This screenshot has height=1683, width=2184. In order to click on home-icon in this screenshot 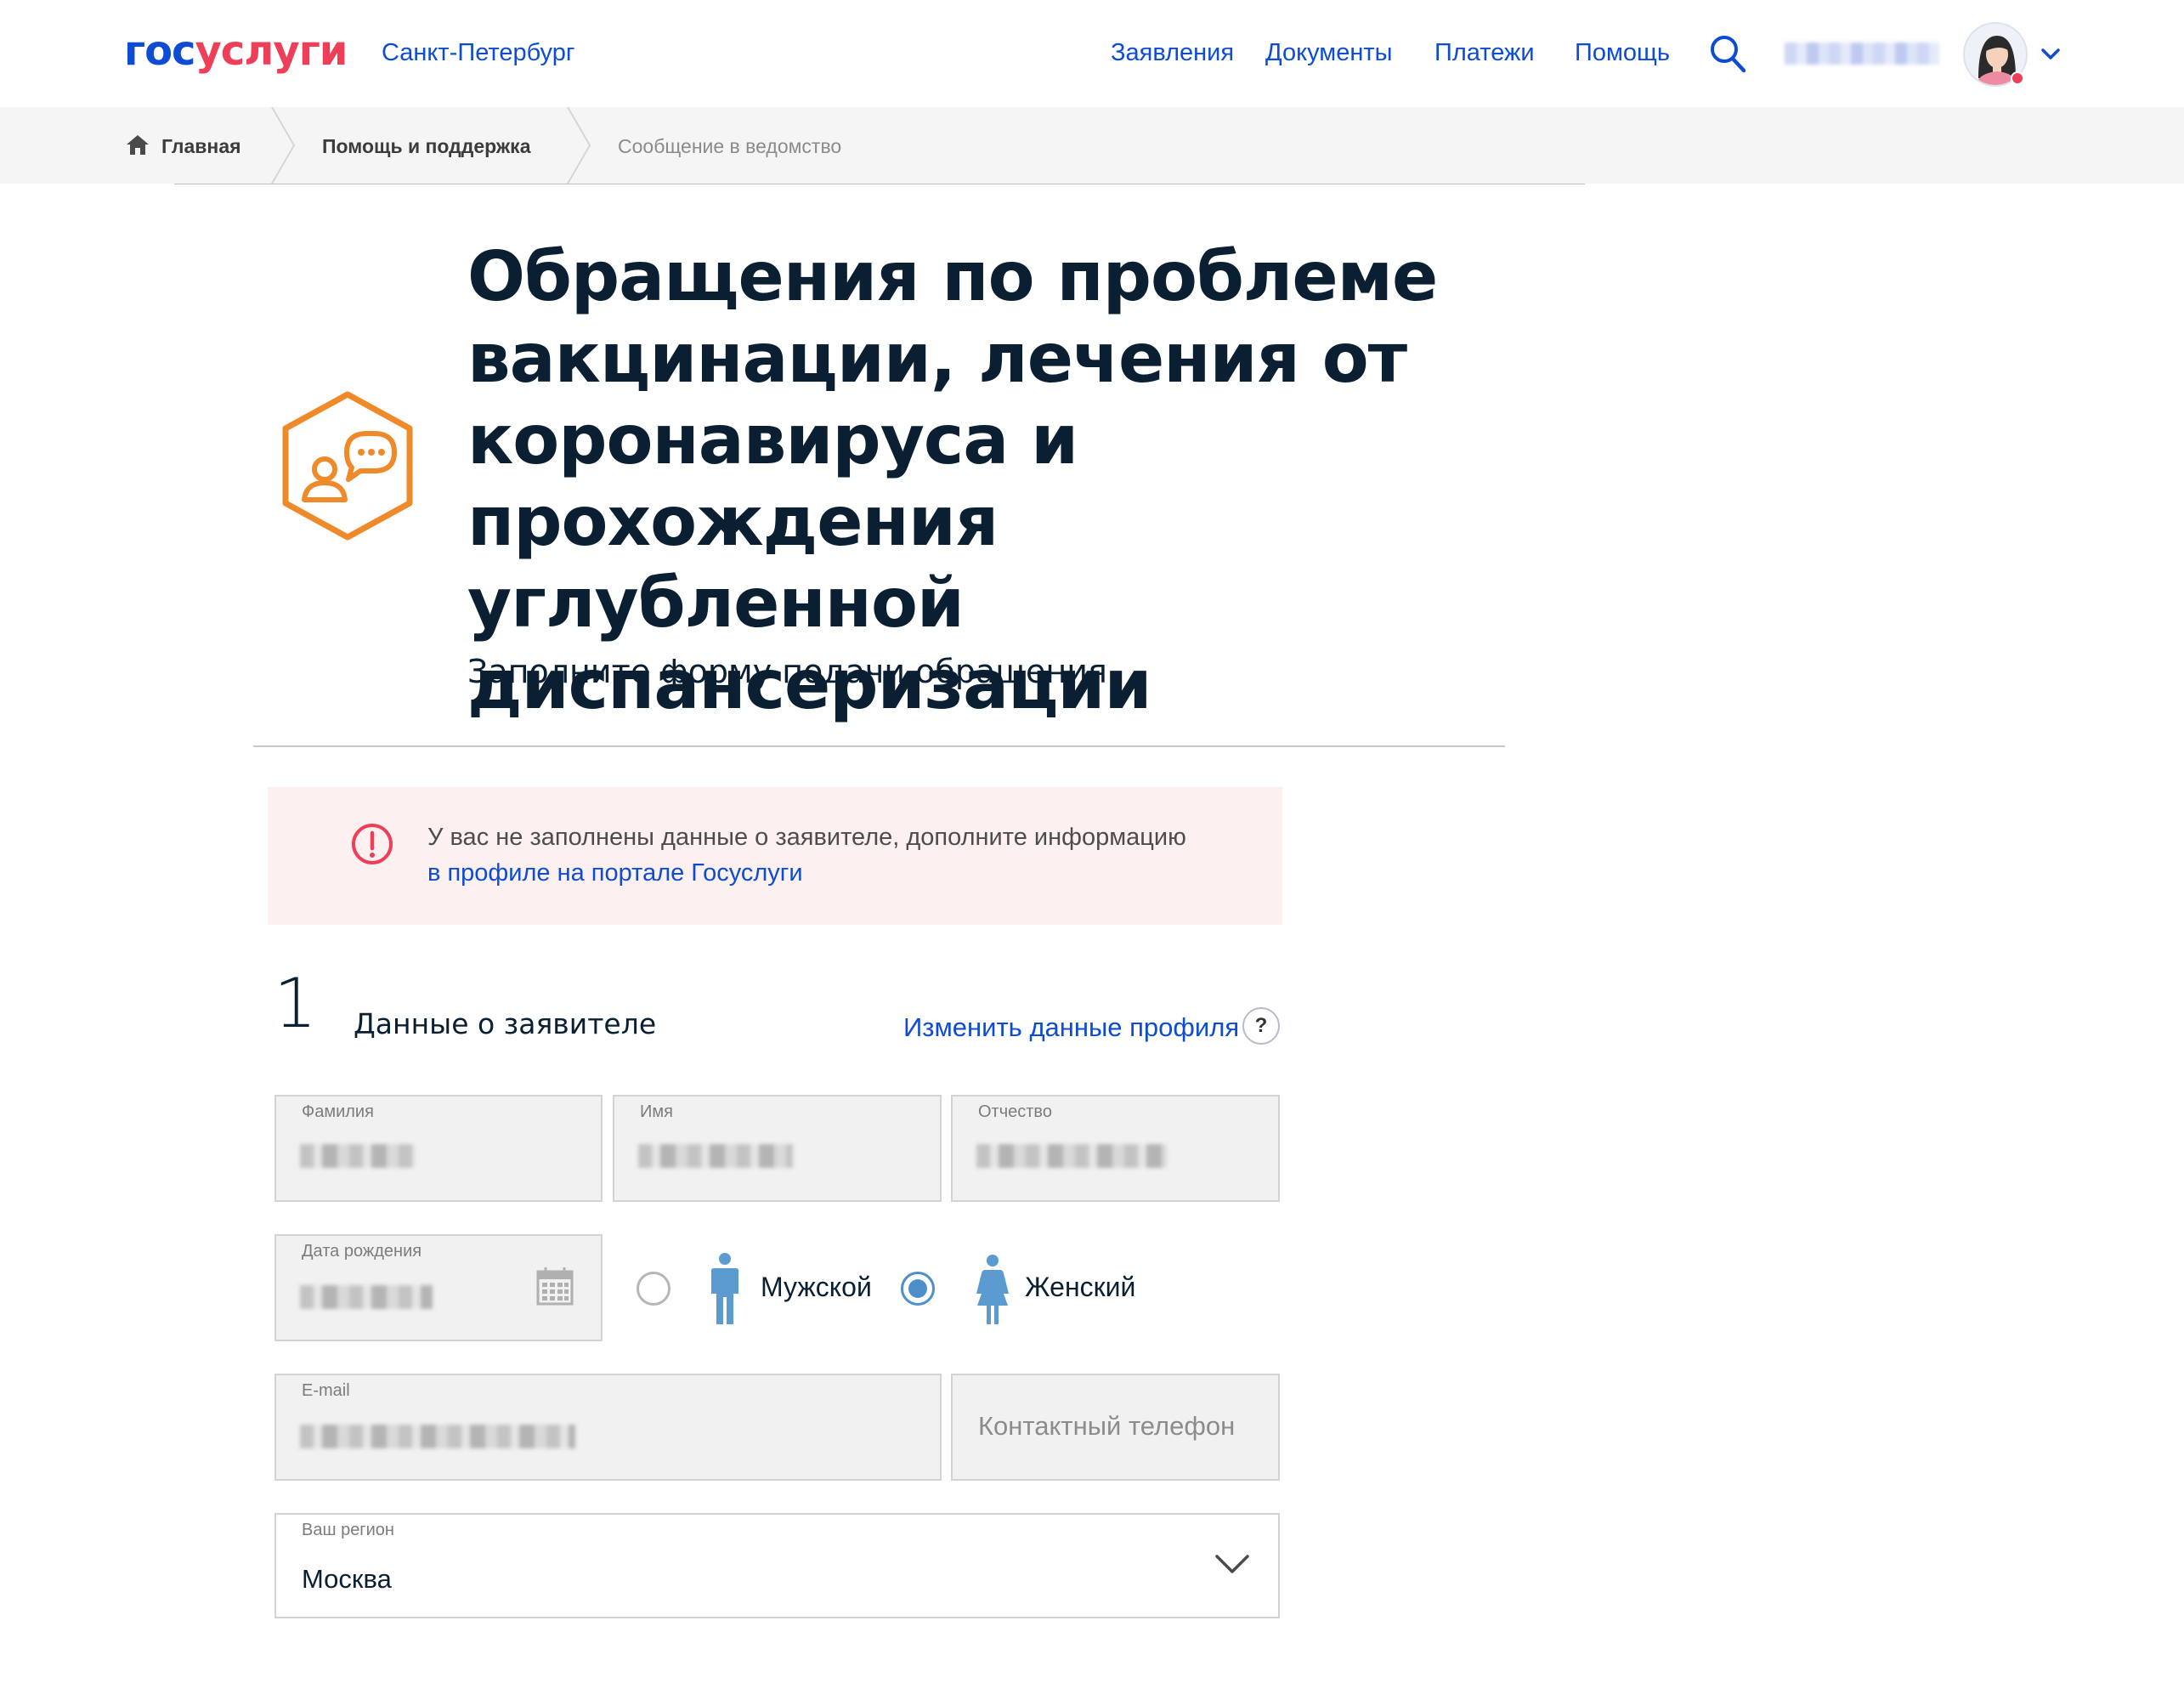, I will do `click(138, 145)`.